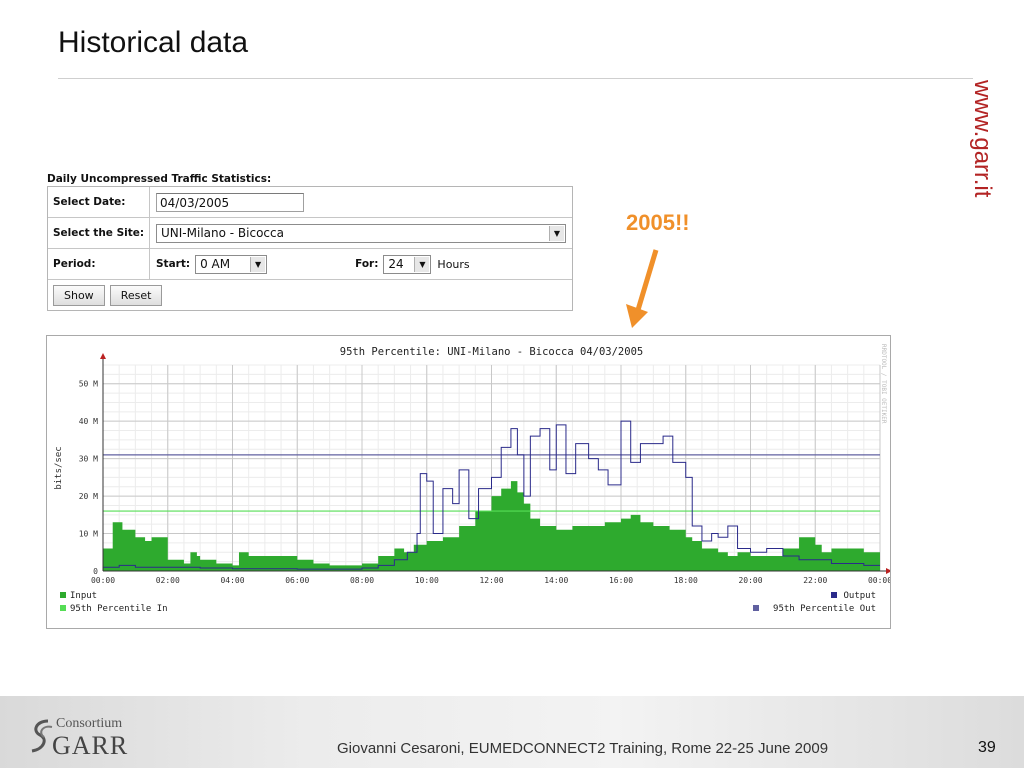  Describe the element at coordinates (88, 384) in the screenshot. I see `y-tick-label: 50 M` at that location.